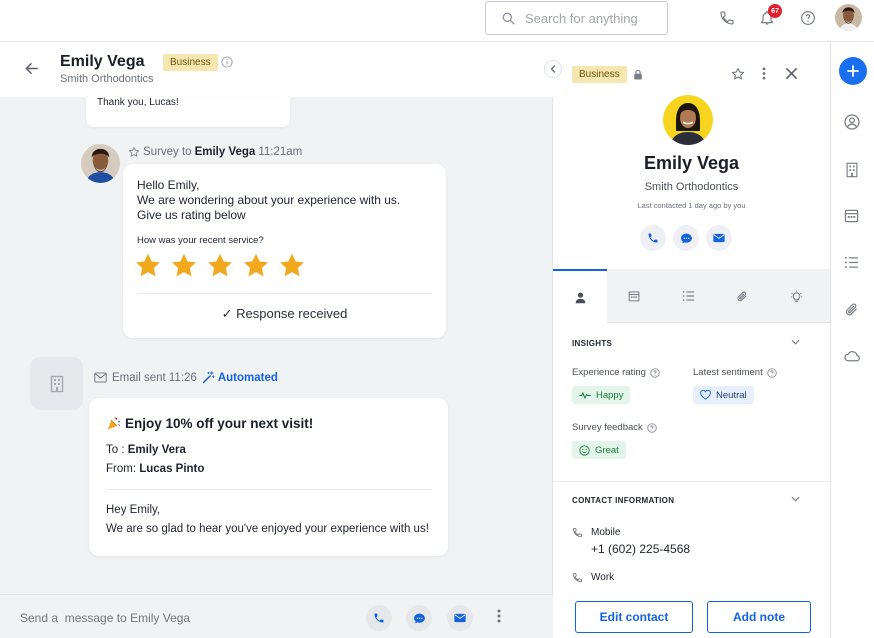  I want to click on top-bar: Search for anything 67, so click(437, 21).